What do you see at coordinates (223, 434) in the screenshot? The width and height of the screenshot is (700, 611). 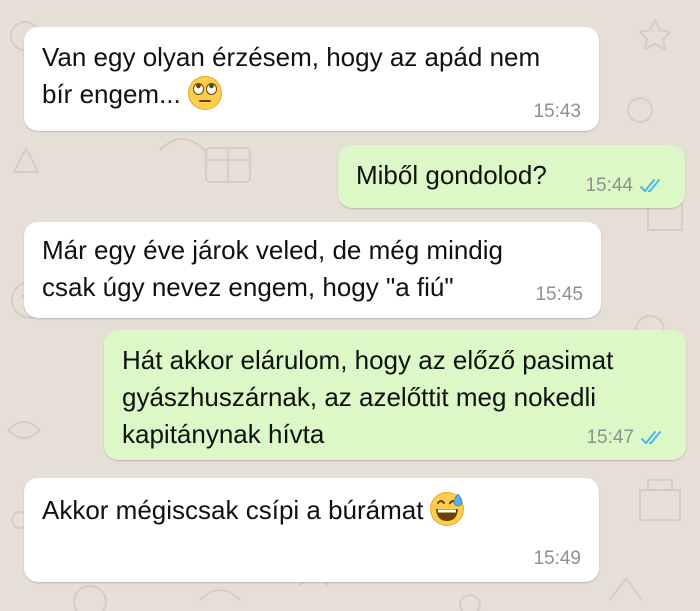 I see `message-line: kapitánynak hívta` at bounding box center [223, 434].